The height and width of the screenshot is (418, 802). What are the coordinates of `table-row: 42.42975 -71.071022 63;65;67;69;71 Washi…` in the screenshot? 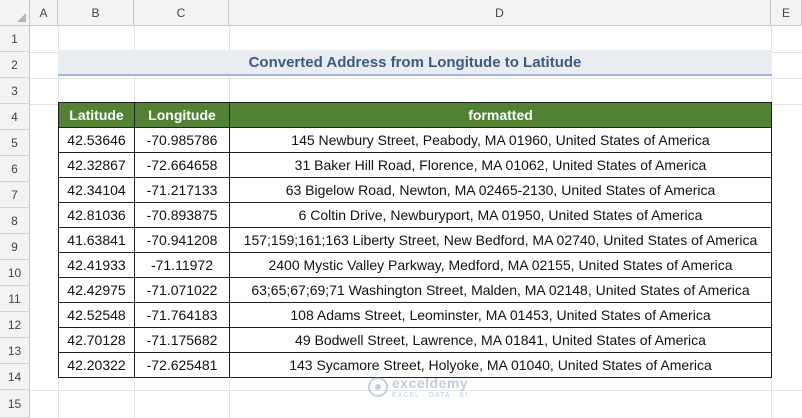 It's located at (415, 290).